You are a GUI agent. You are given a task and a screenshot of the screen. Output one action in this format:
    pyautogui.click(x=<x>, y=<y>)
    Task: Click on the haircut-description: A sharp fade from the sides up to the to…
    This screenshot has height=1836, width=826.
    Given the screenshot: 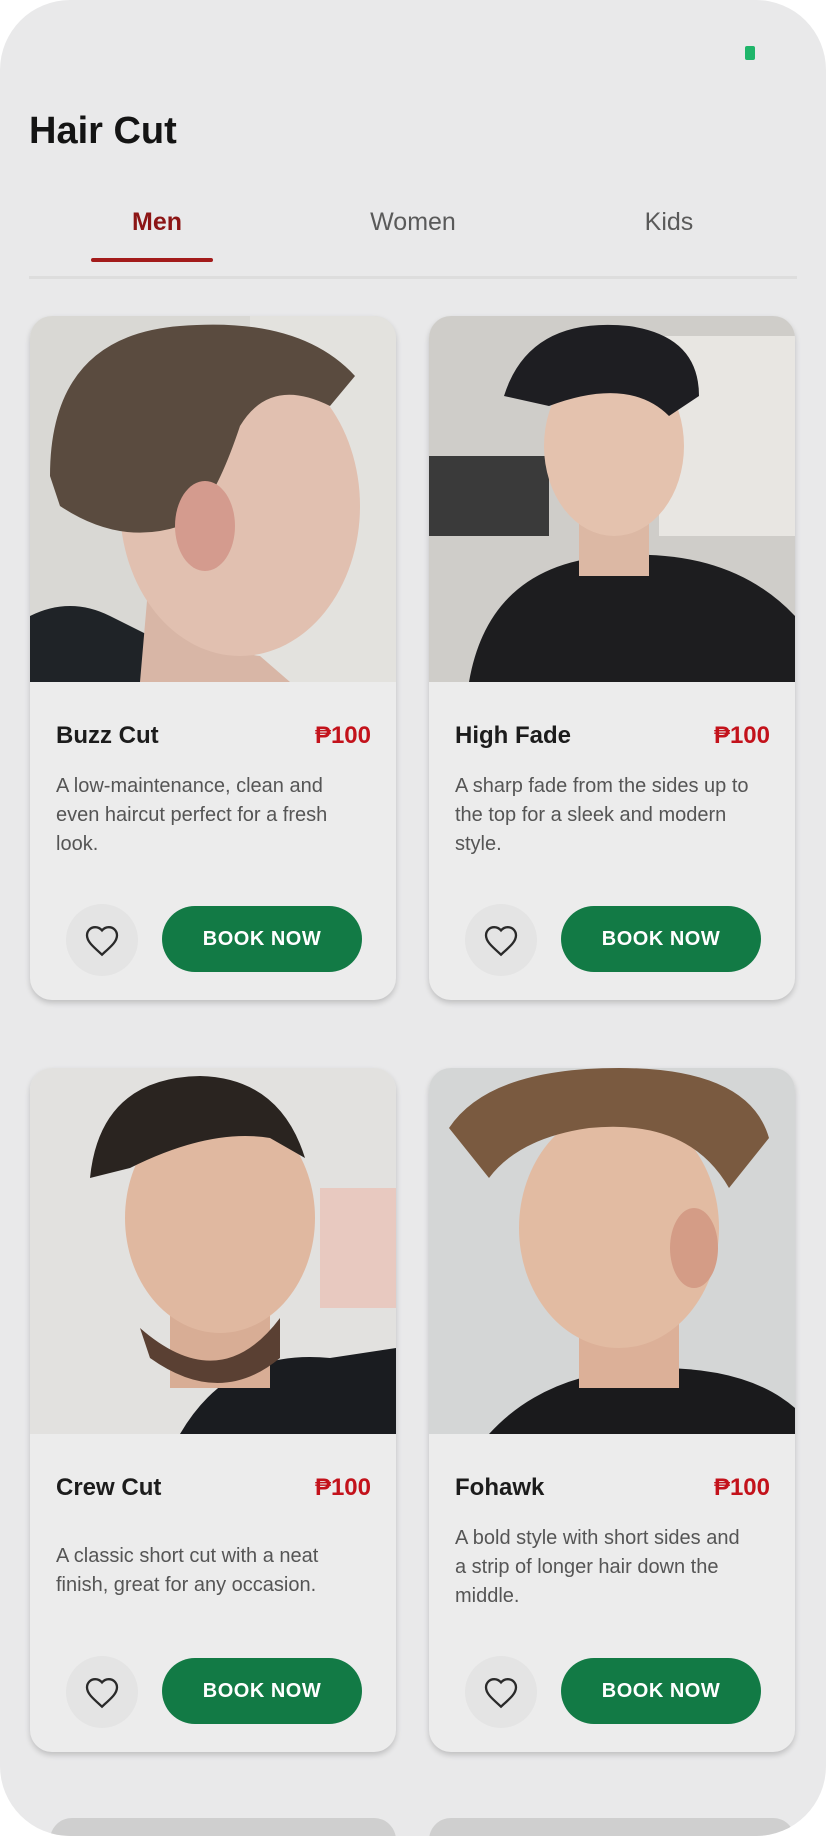 What is the action you would take?
    pyautogui.click(x=602, y=815)
    